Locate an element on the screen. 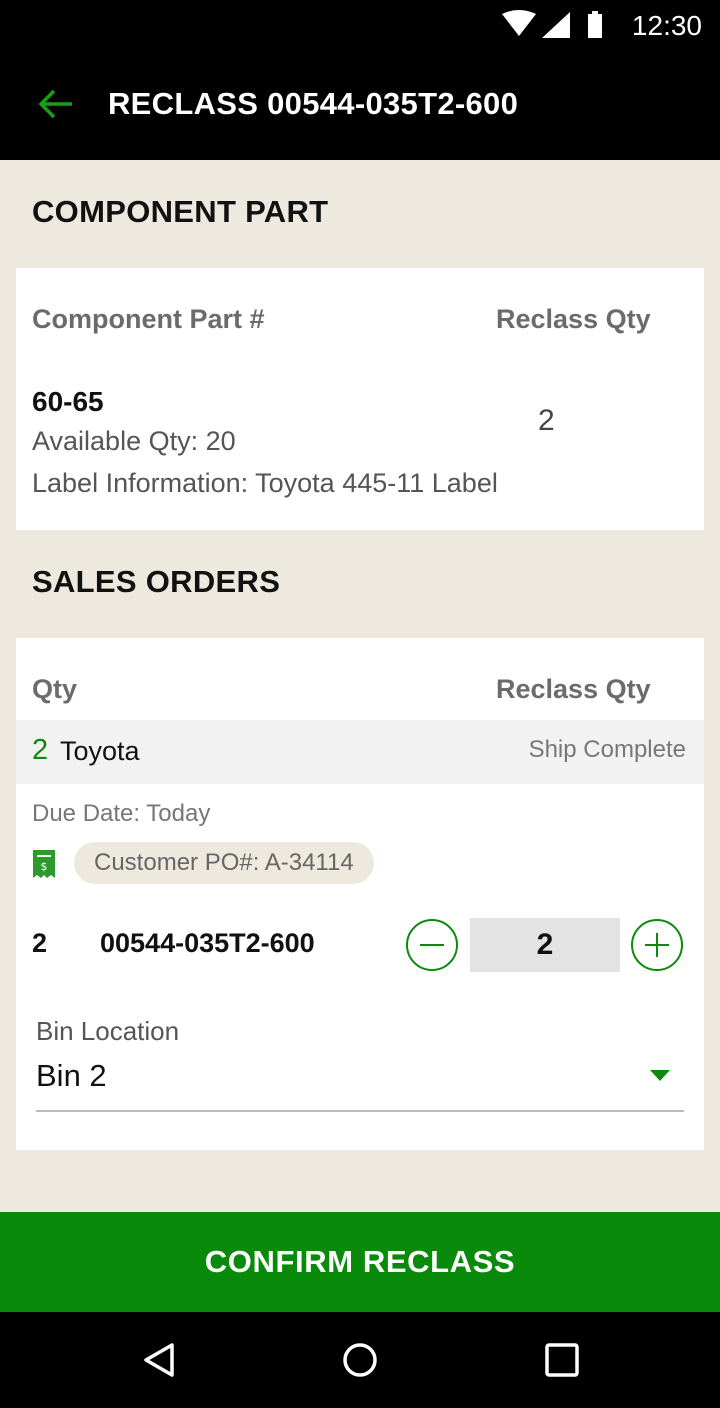  component-part-header: Component Part # is located at coordinates (148, 319).